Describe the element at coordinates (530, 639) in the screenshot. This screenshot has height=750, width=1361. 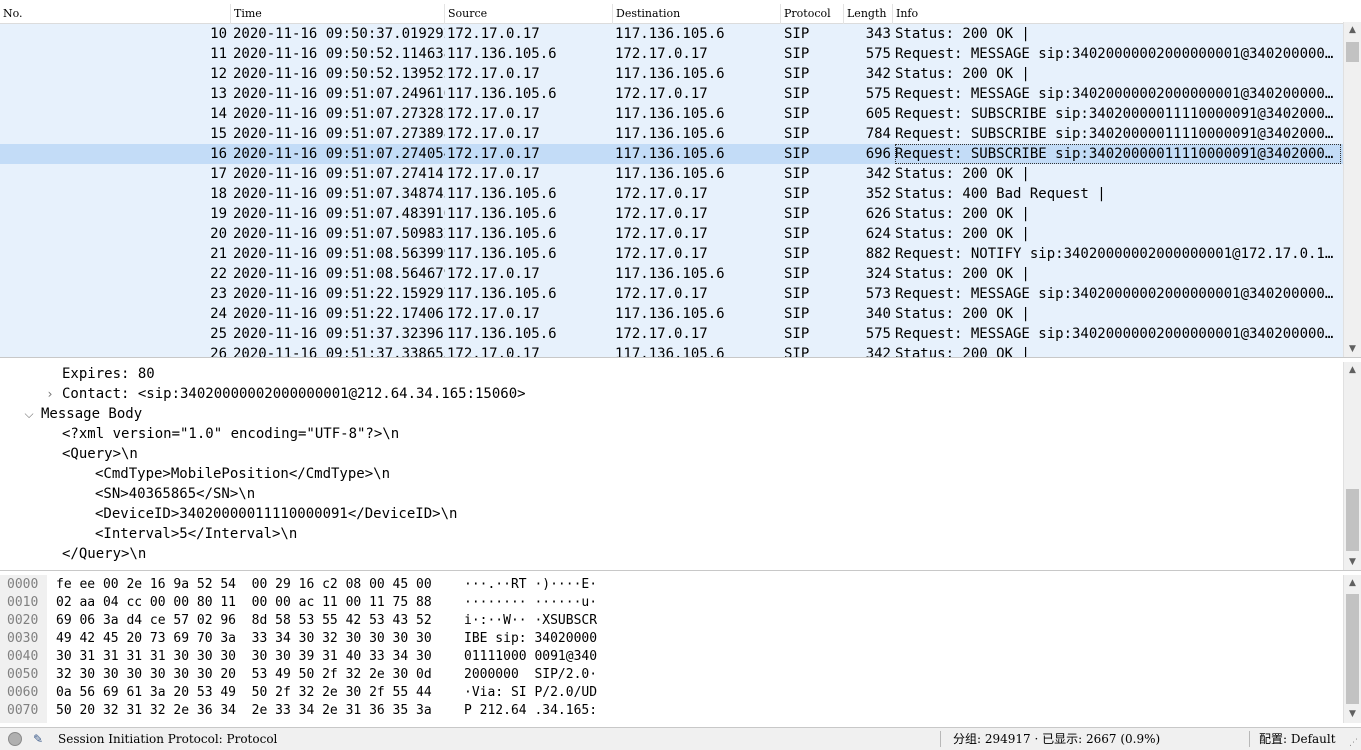
I see `byte-ascii: IBE sip: 34020000` at that location.